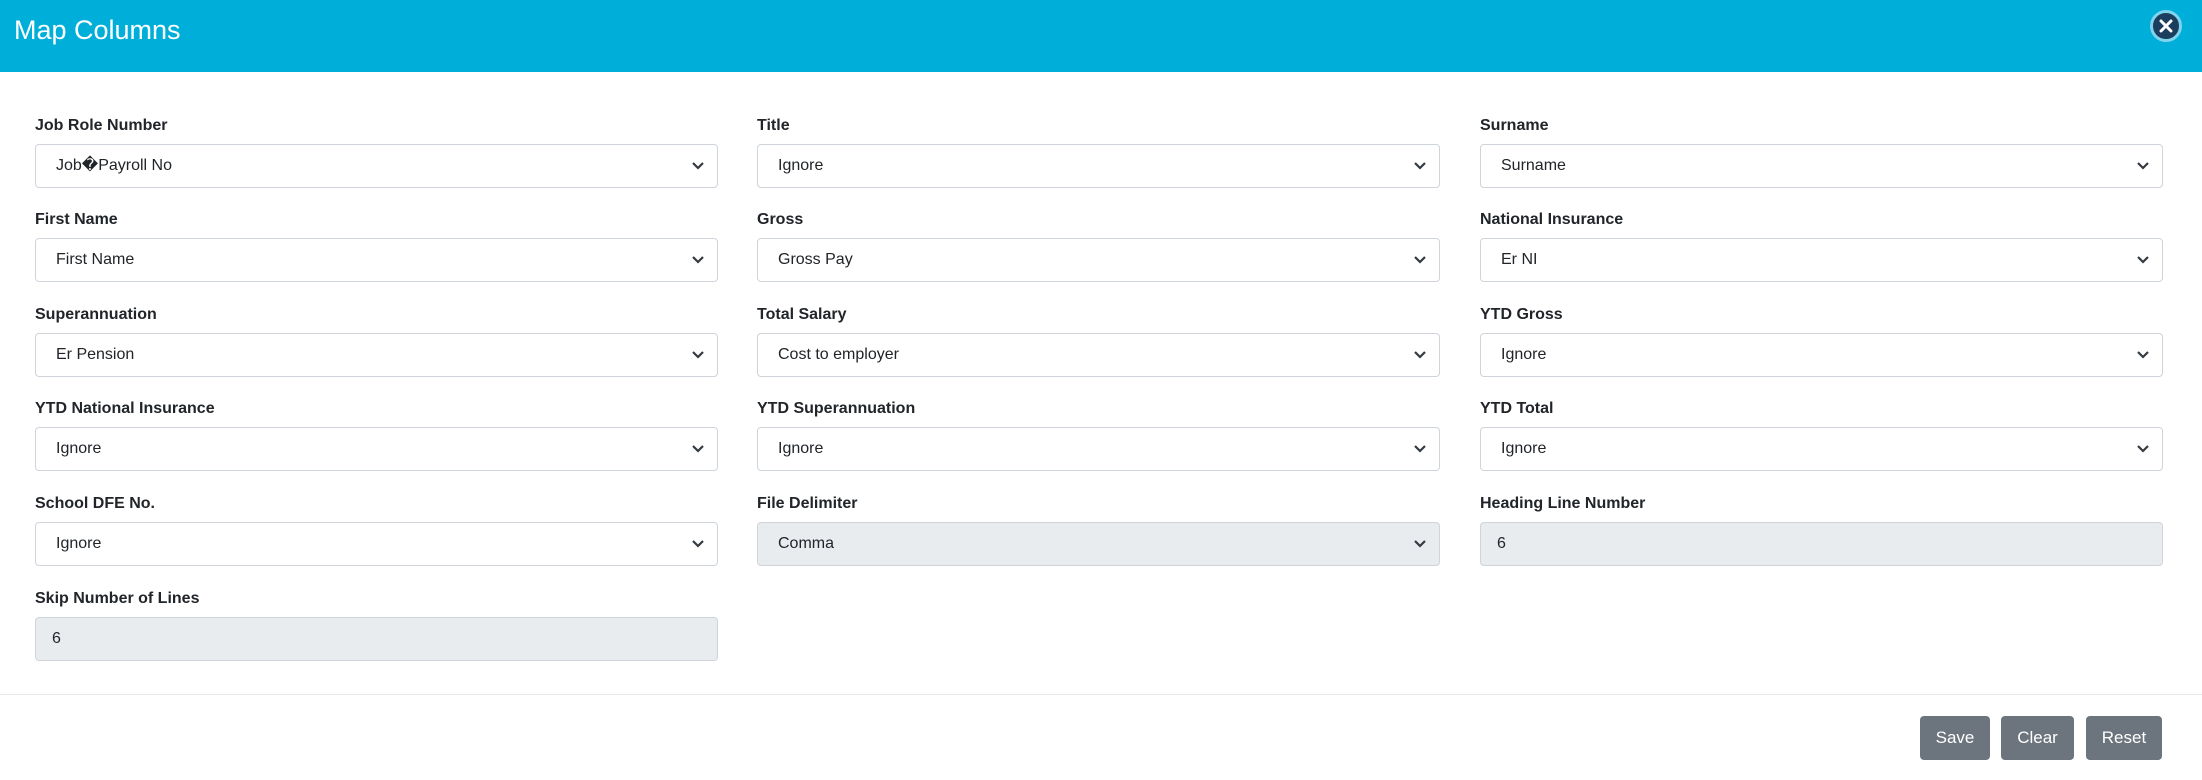  What do you see at coordinates (838, 354) in the screenshot?
I see `select-value: Cost to employer` at bounding box center [838, 354].